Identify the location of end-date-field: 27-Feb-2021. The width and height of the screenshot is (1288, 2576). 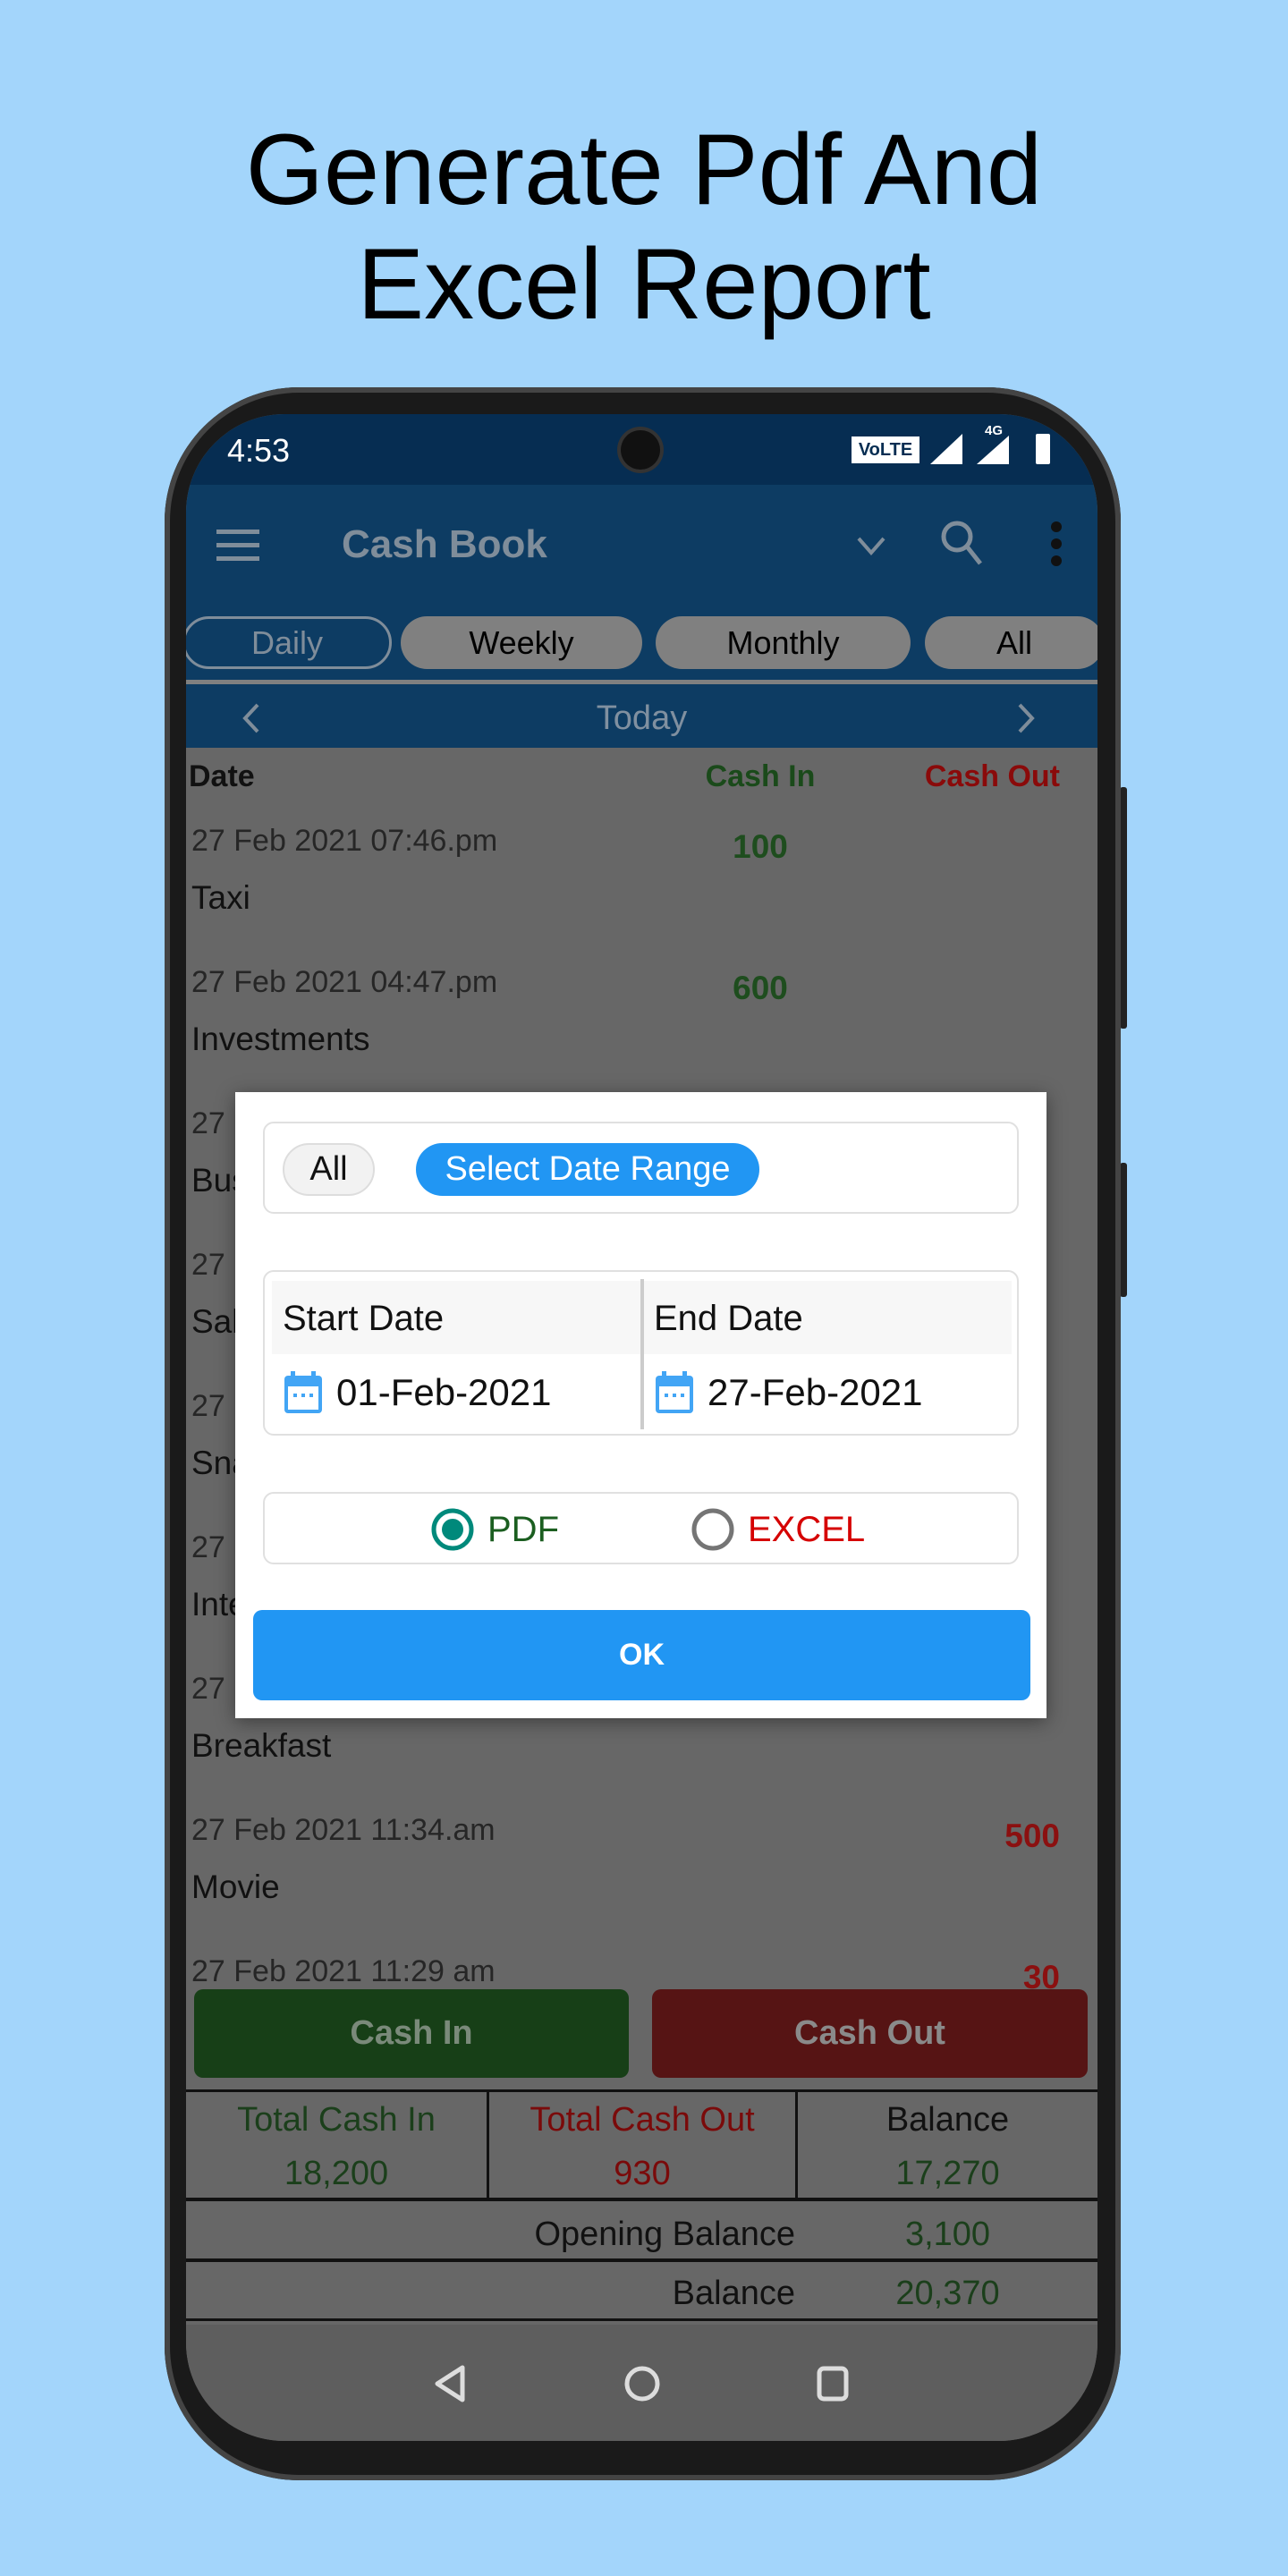
(788, 1392).